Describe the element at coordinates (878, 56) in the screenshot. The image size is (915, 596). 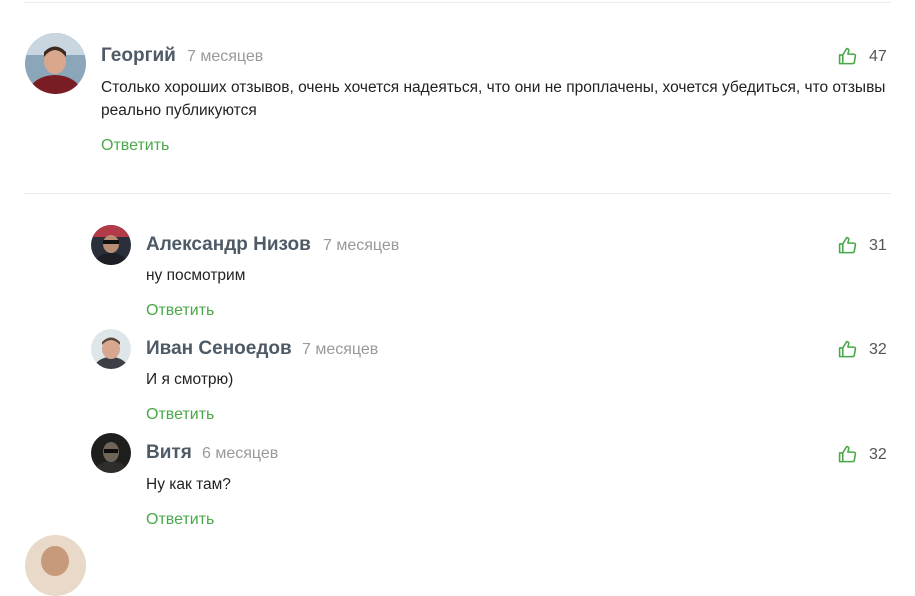
I see `like-count: 47` at that location.